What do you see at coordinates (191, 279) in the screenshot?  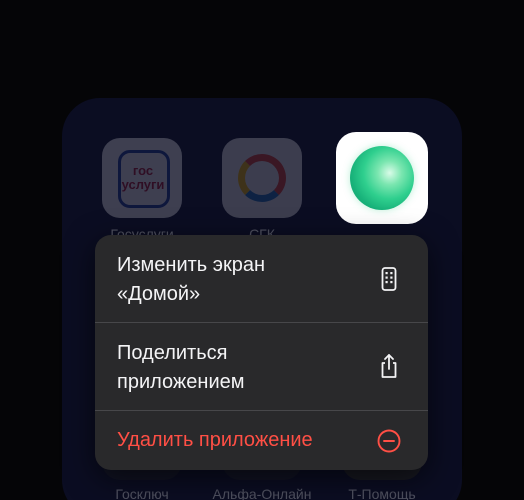 I see `edit-home-screen-label: Изменить экран «Домой»` at bounding box center [191, 279].